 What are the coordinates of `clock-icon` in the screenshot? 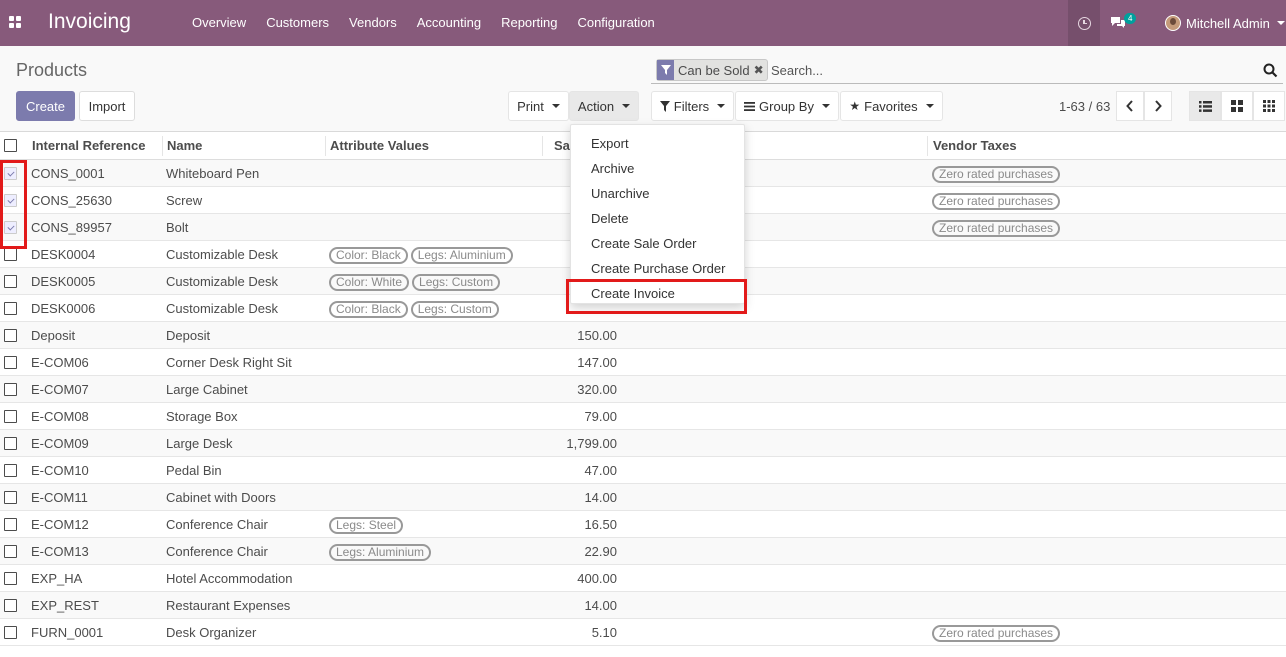 It's located at (1084, 23).